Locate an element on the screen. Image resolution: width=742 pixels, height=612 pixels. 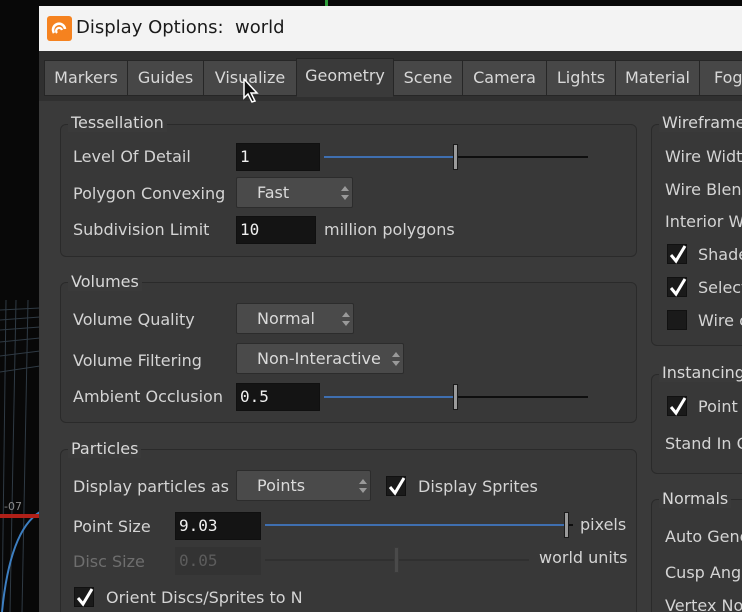
ambient-occlusion-label: Ambient Occlusion is located at coordinates (148, 396).